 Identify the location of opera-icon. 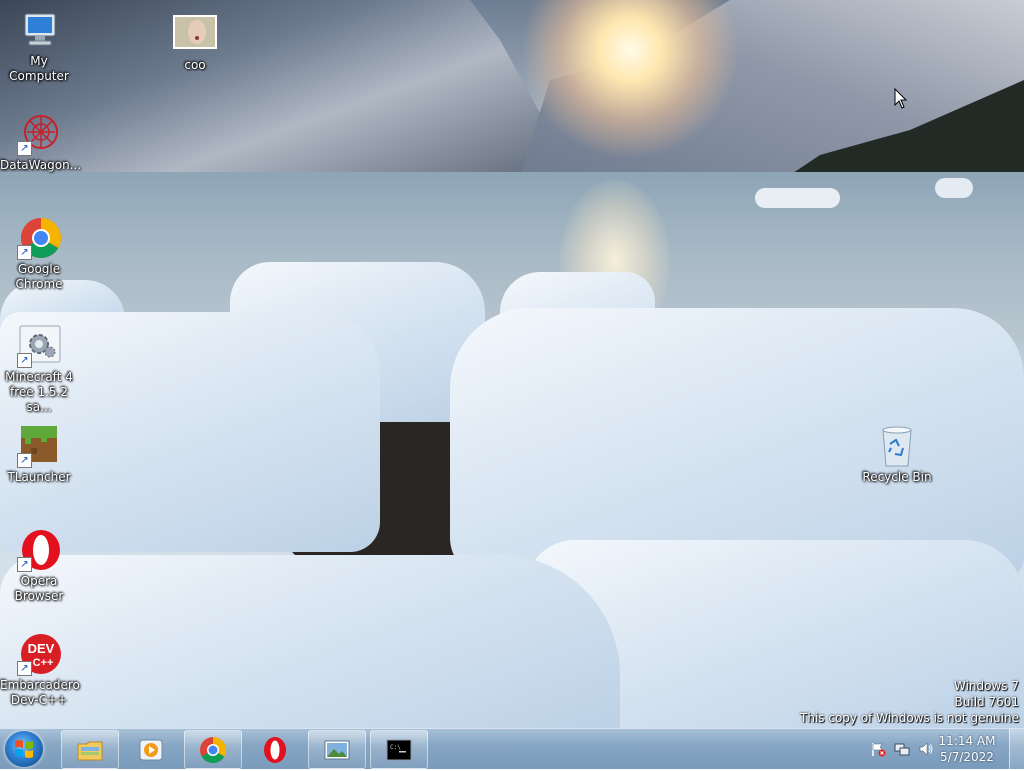
(275, 750).